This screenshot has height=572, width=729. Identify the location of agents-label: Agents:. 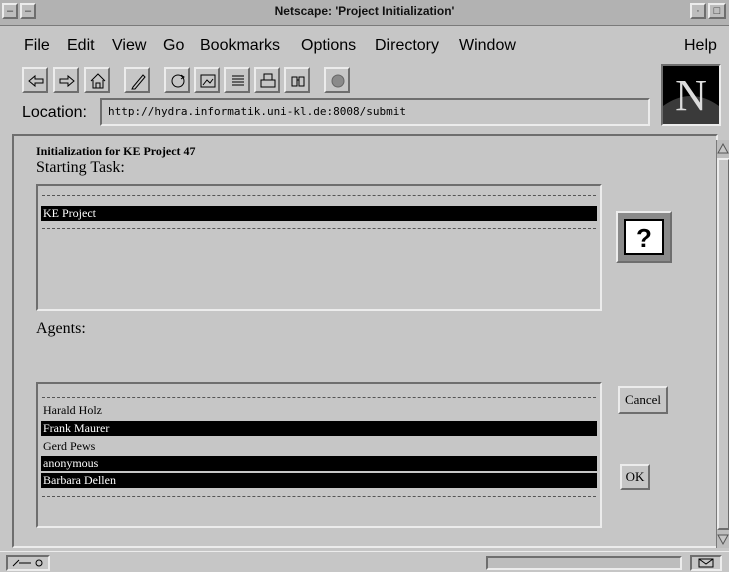
(61, 328).